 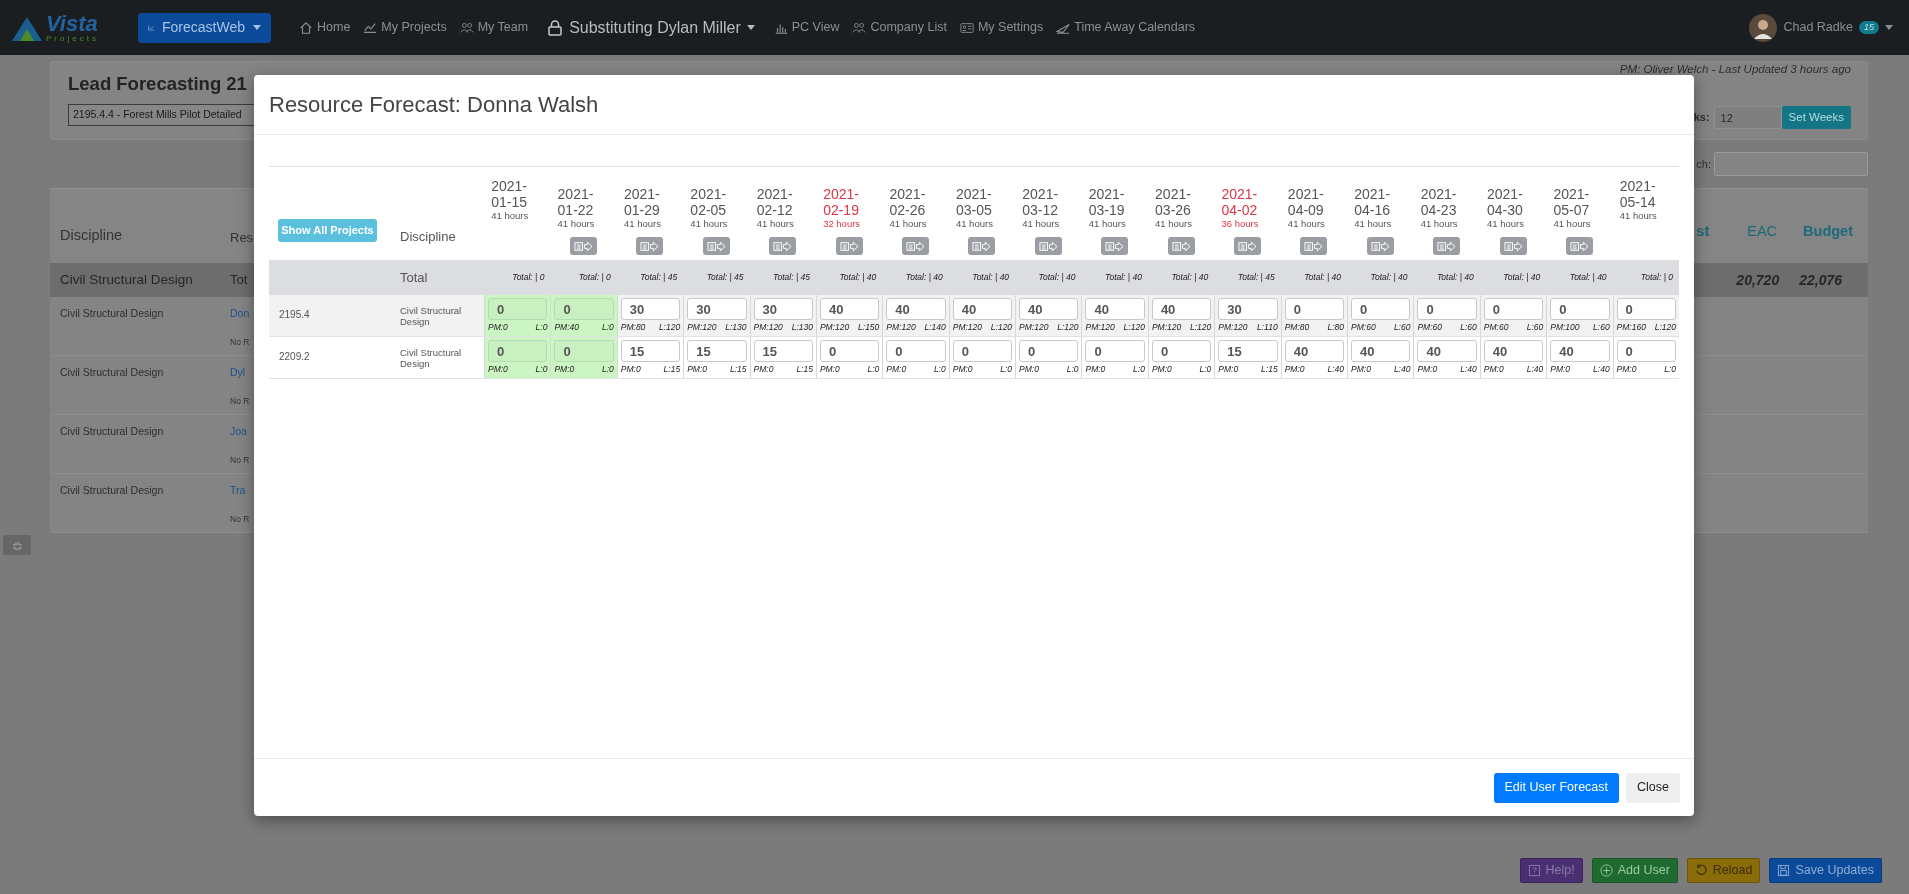 What do you see at coordinates (1107, 202) in the screenshot?
I see `week-date: 2021-03-19` at bounding box center [1107, 202].